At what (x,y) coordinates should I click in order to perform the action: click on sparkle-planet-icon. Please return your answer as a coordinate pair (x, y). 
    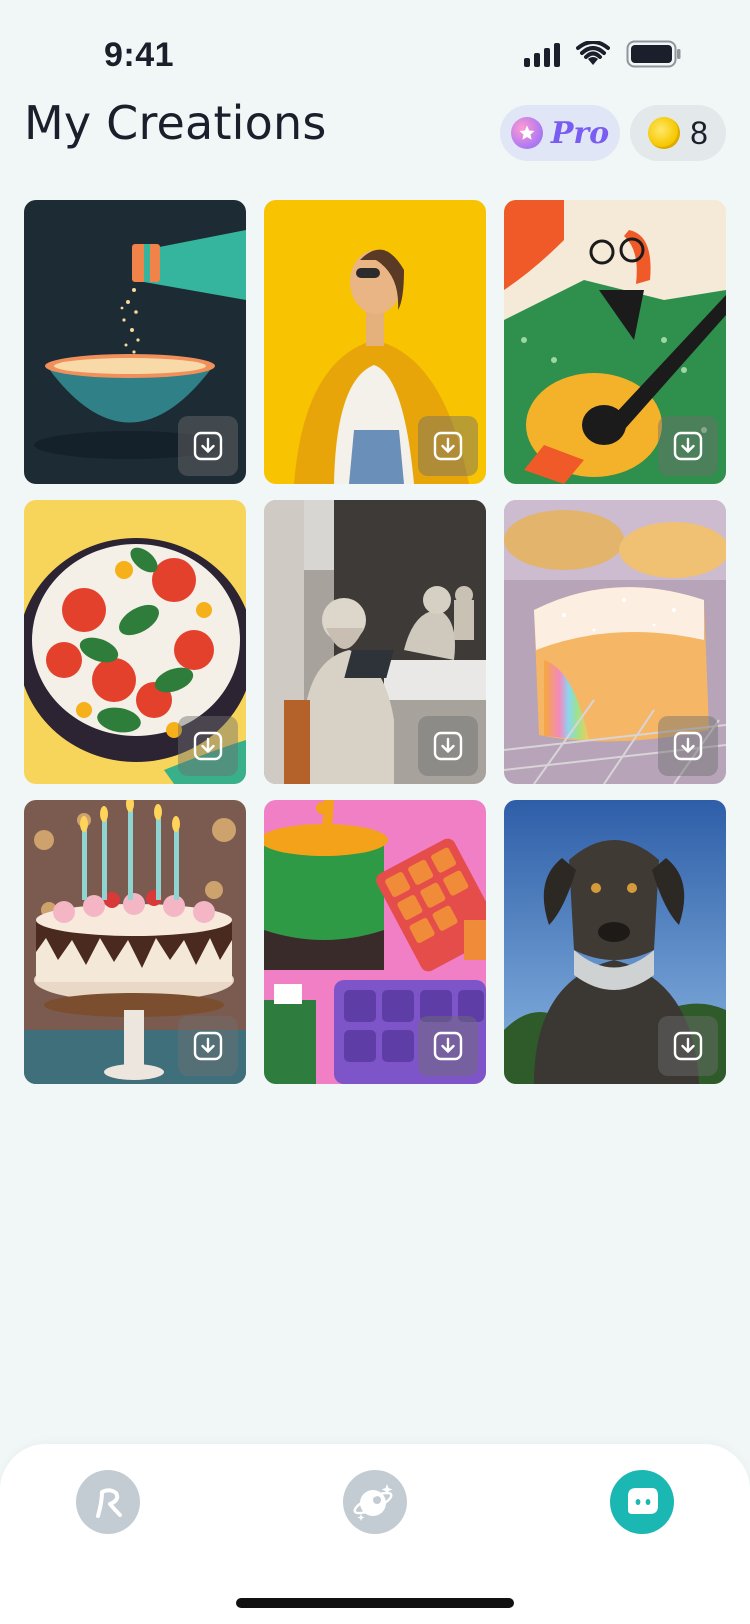
    Looking at the image, I should click on (373, 1502).